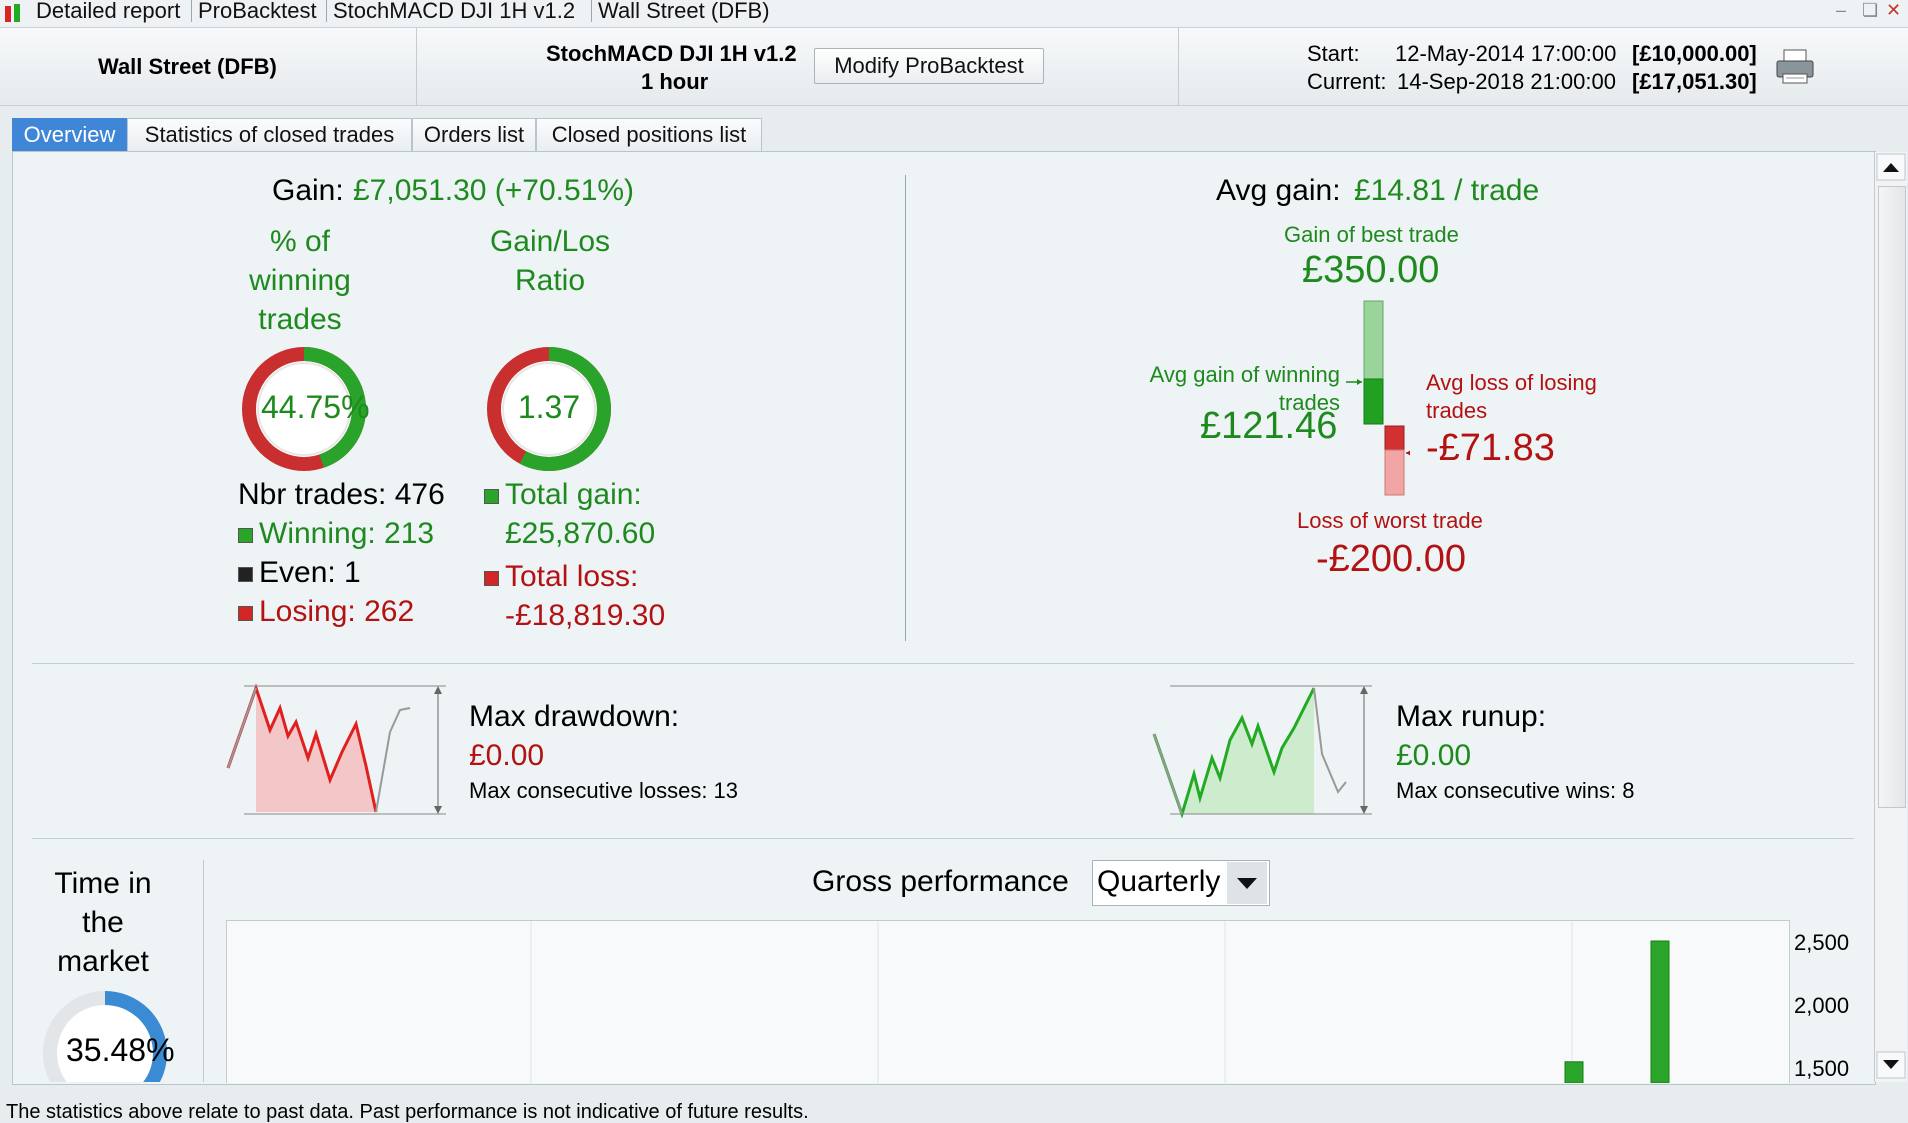 This screenshot has width=1908, height=1123. I want to click on winning-pct-title: % of winning trades, so click(300, 280).